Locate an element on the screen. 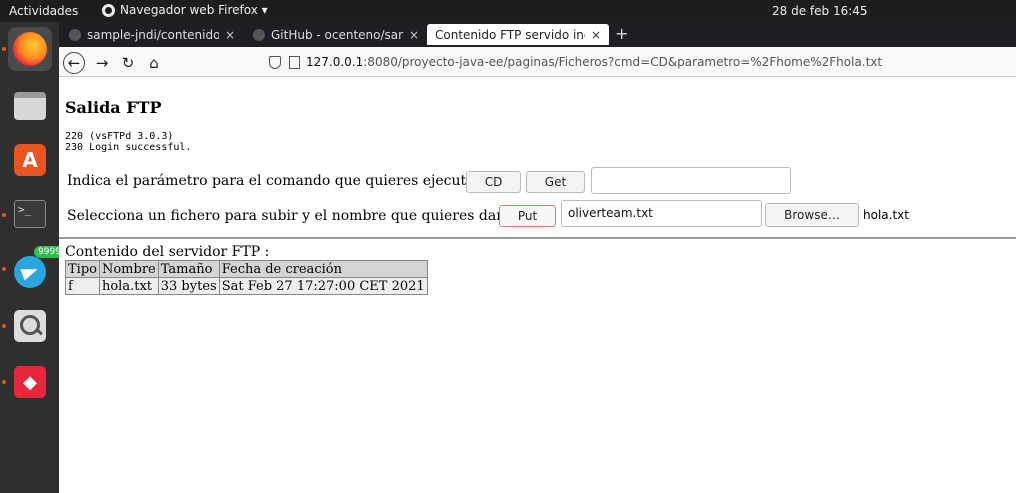 The height and width of the screenshot is (493, 1016). dock-git: ◆ is located at coordinates (30, 382).